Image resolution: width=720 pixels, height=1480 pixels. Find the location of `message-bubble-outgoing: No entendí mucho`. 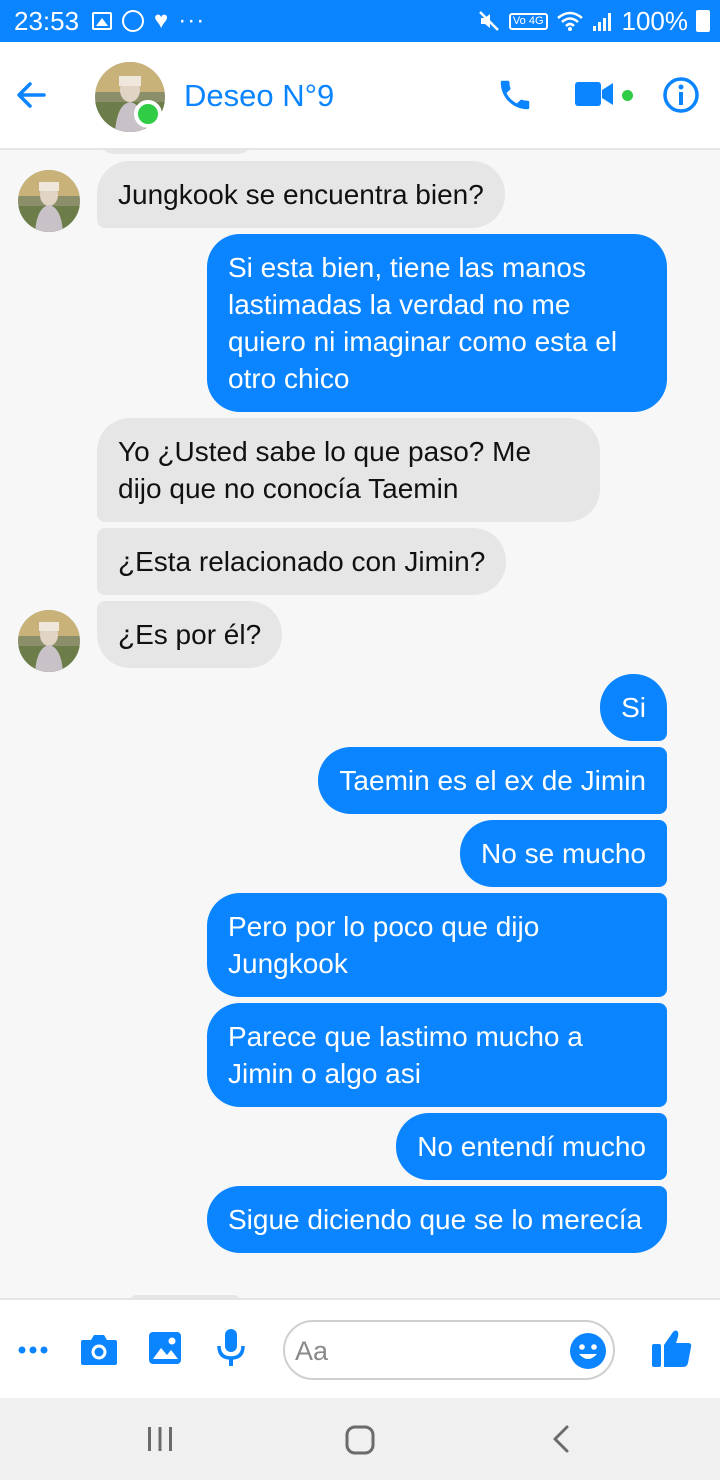

message-bubble-outgoing: No entendí mucho is located at coordinates (531, 1146).